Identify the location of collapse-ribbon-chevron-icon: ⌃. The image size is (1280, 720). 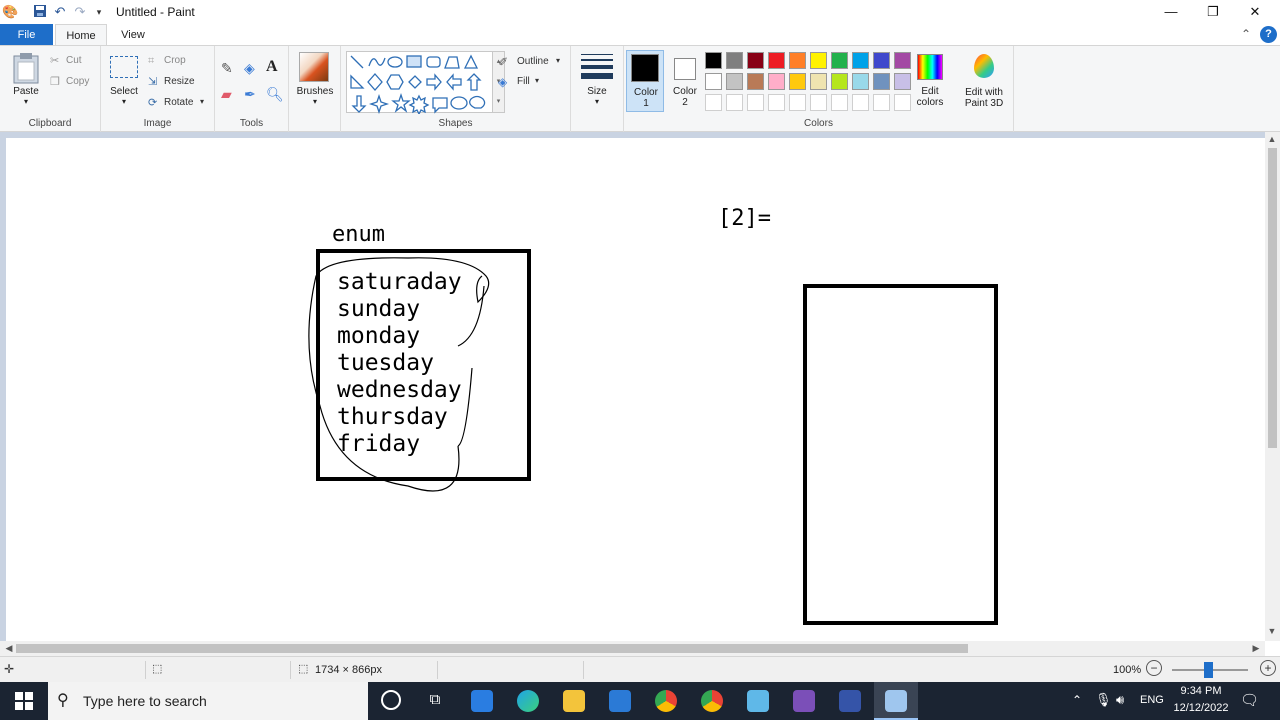
(1246, 34).